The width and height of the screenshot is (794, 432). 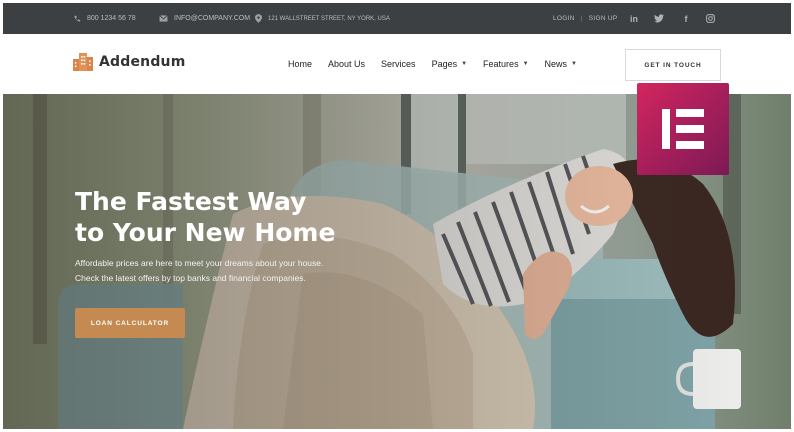 What do you see at coordinates (212, 18) in the screenshot?
I see `email-address: INFO@COMPANY.COM` at bounding box center [212, 18].